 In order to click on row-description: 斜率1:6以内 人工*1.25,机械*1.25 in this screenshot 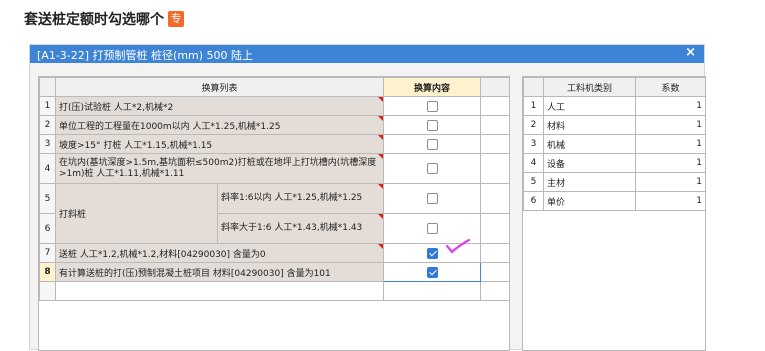, I will do `click(300, 198)`.